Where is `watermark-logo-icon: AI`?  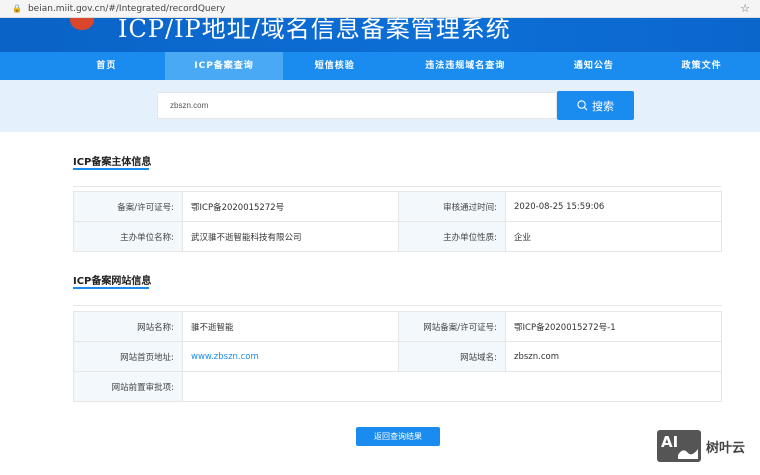
watermark-logo-icon: AI is located at coordinates (679, 446).